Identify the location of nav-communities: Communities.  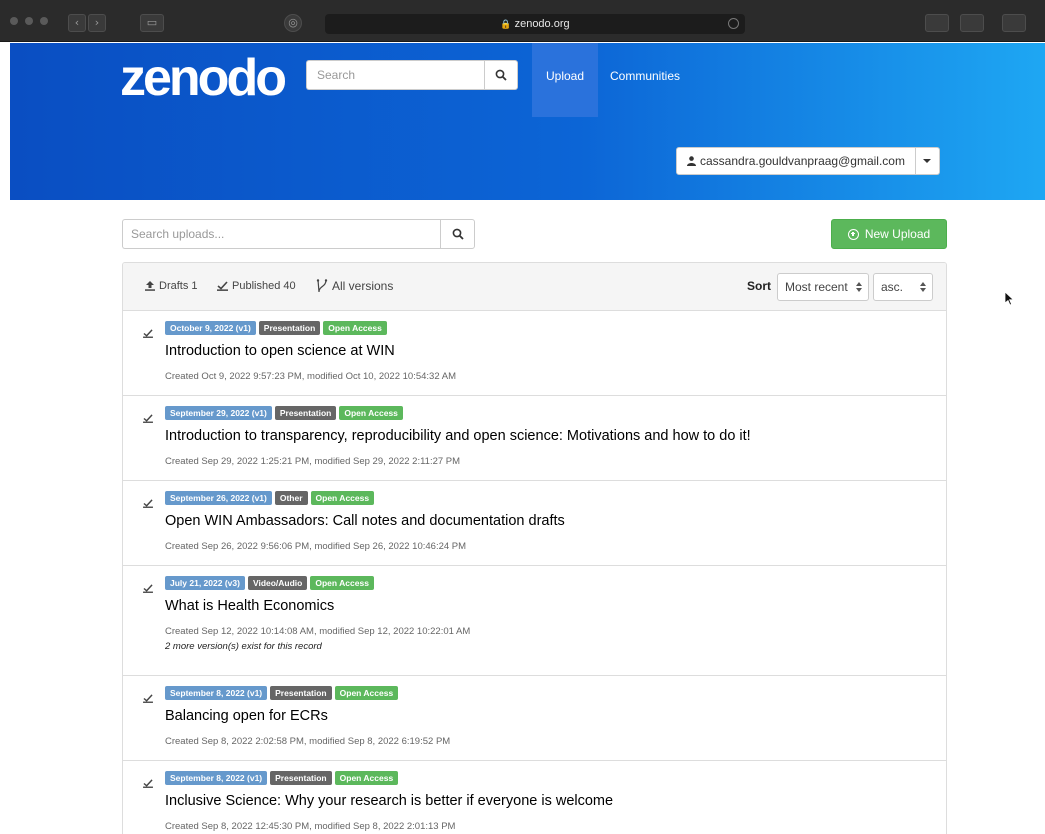
(645, 76).